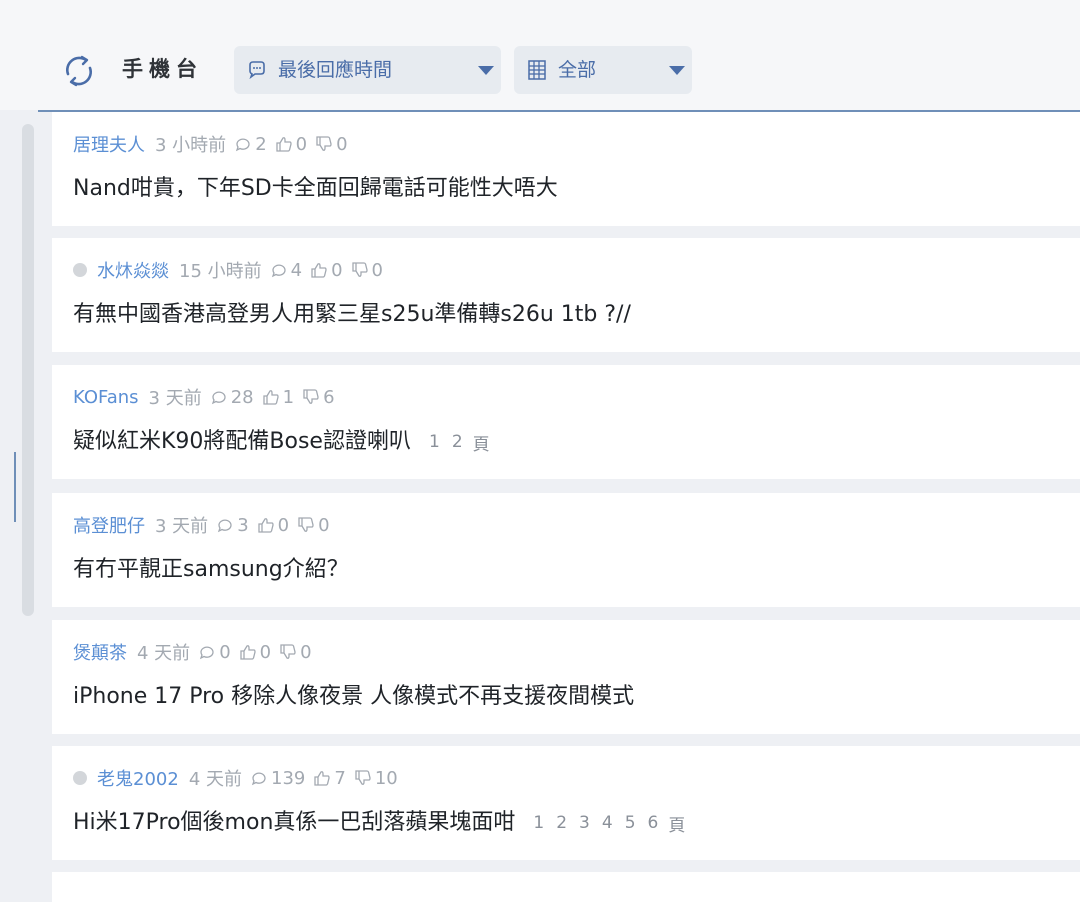 This screenshot has height=902, width=1080. I want to click on dislike-count-stat: 10, so click(376, 778).